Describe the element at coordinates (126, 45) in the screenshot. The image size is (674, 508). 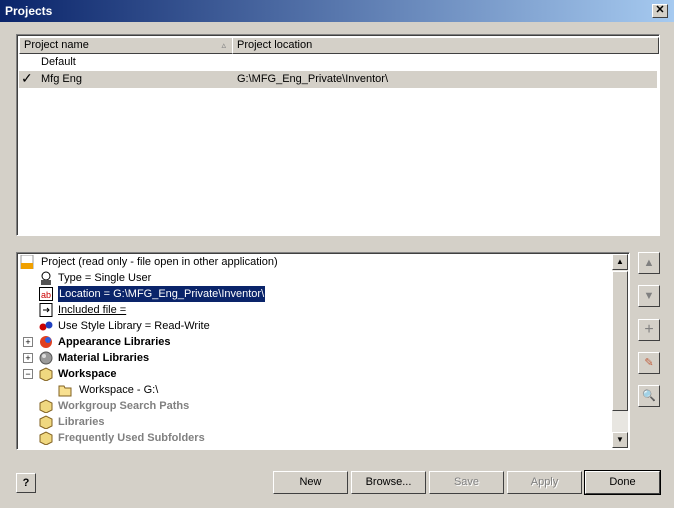
I see `column-project-name: Project name ▵` at that location.